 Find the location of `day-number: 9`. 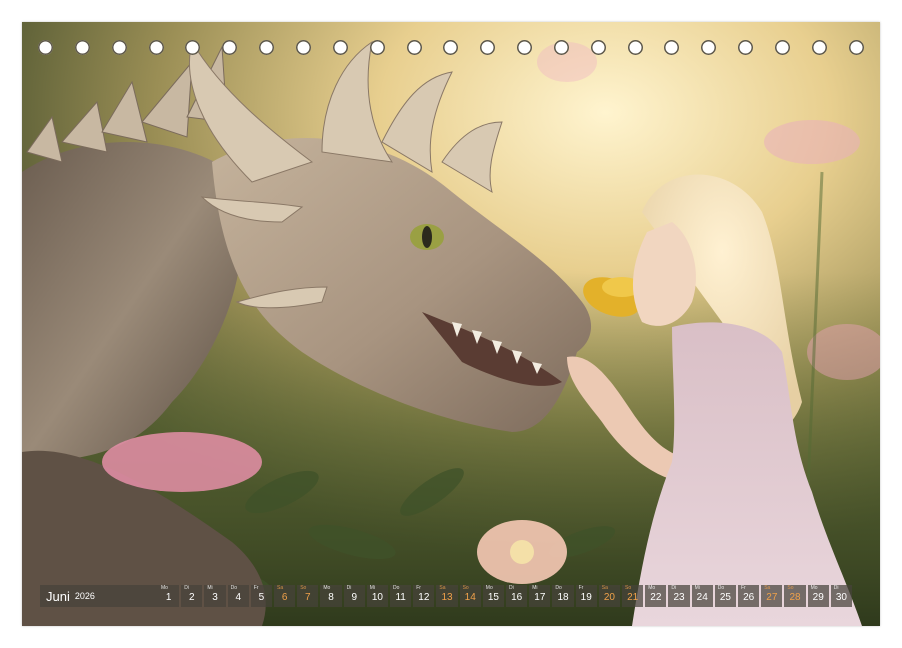

day-number: 9 is located at coordinates (354, 597).